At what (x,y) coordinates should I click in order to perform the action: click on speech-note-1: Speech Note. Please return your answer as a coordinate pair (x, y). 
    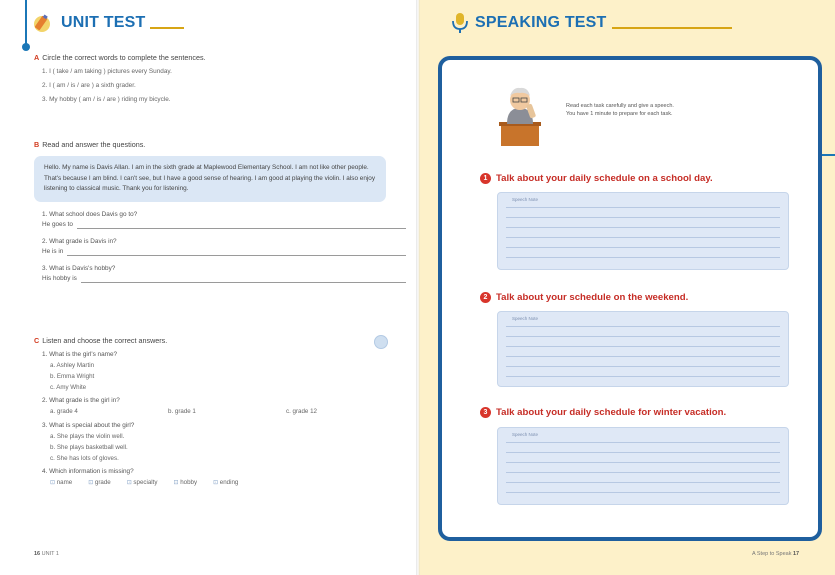
    Looking at the image, I should click on (643, 231).